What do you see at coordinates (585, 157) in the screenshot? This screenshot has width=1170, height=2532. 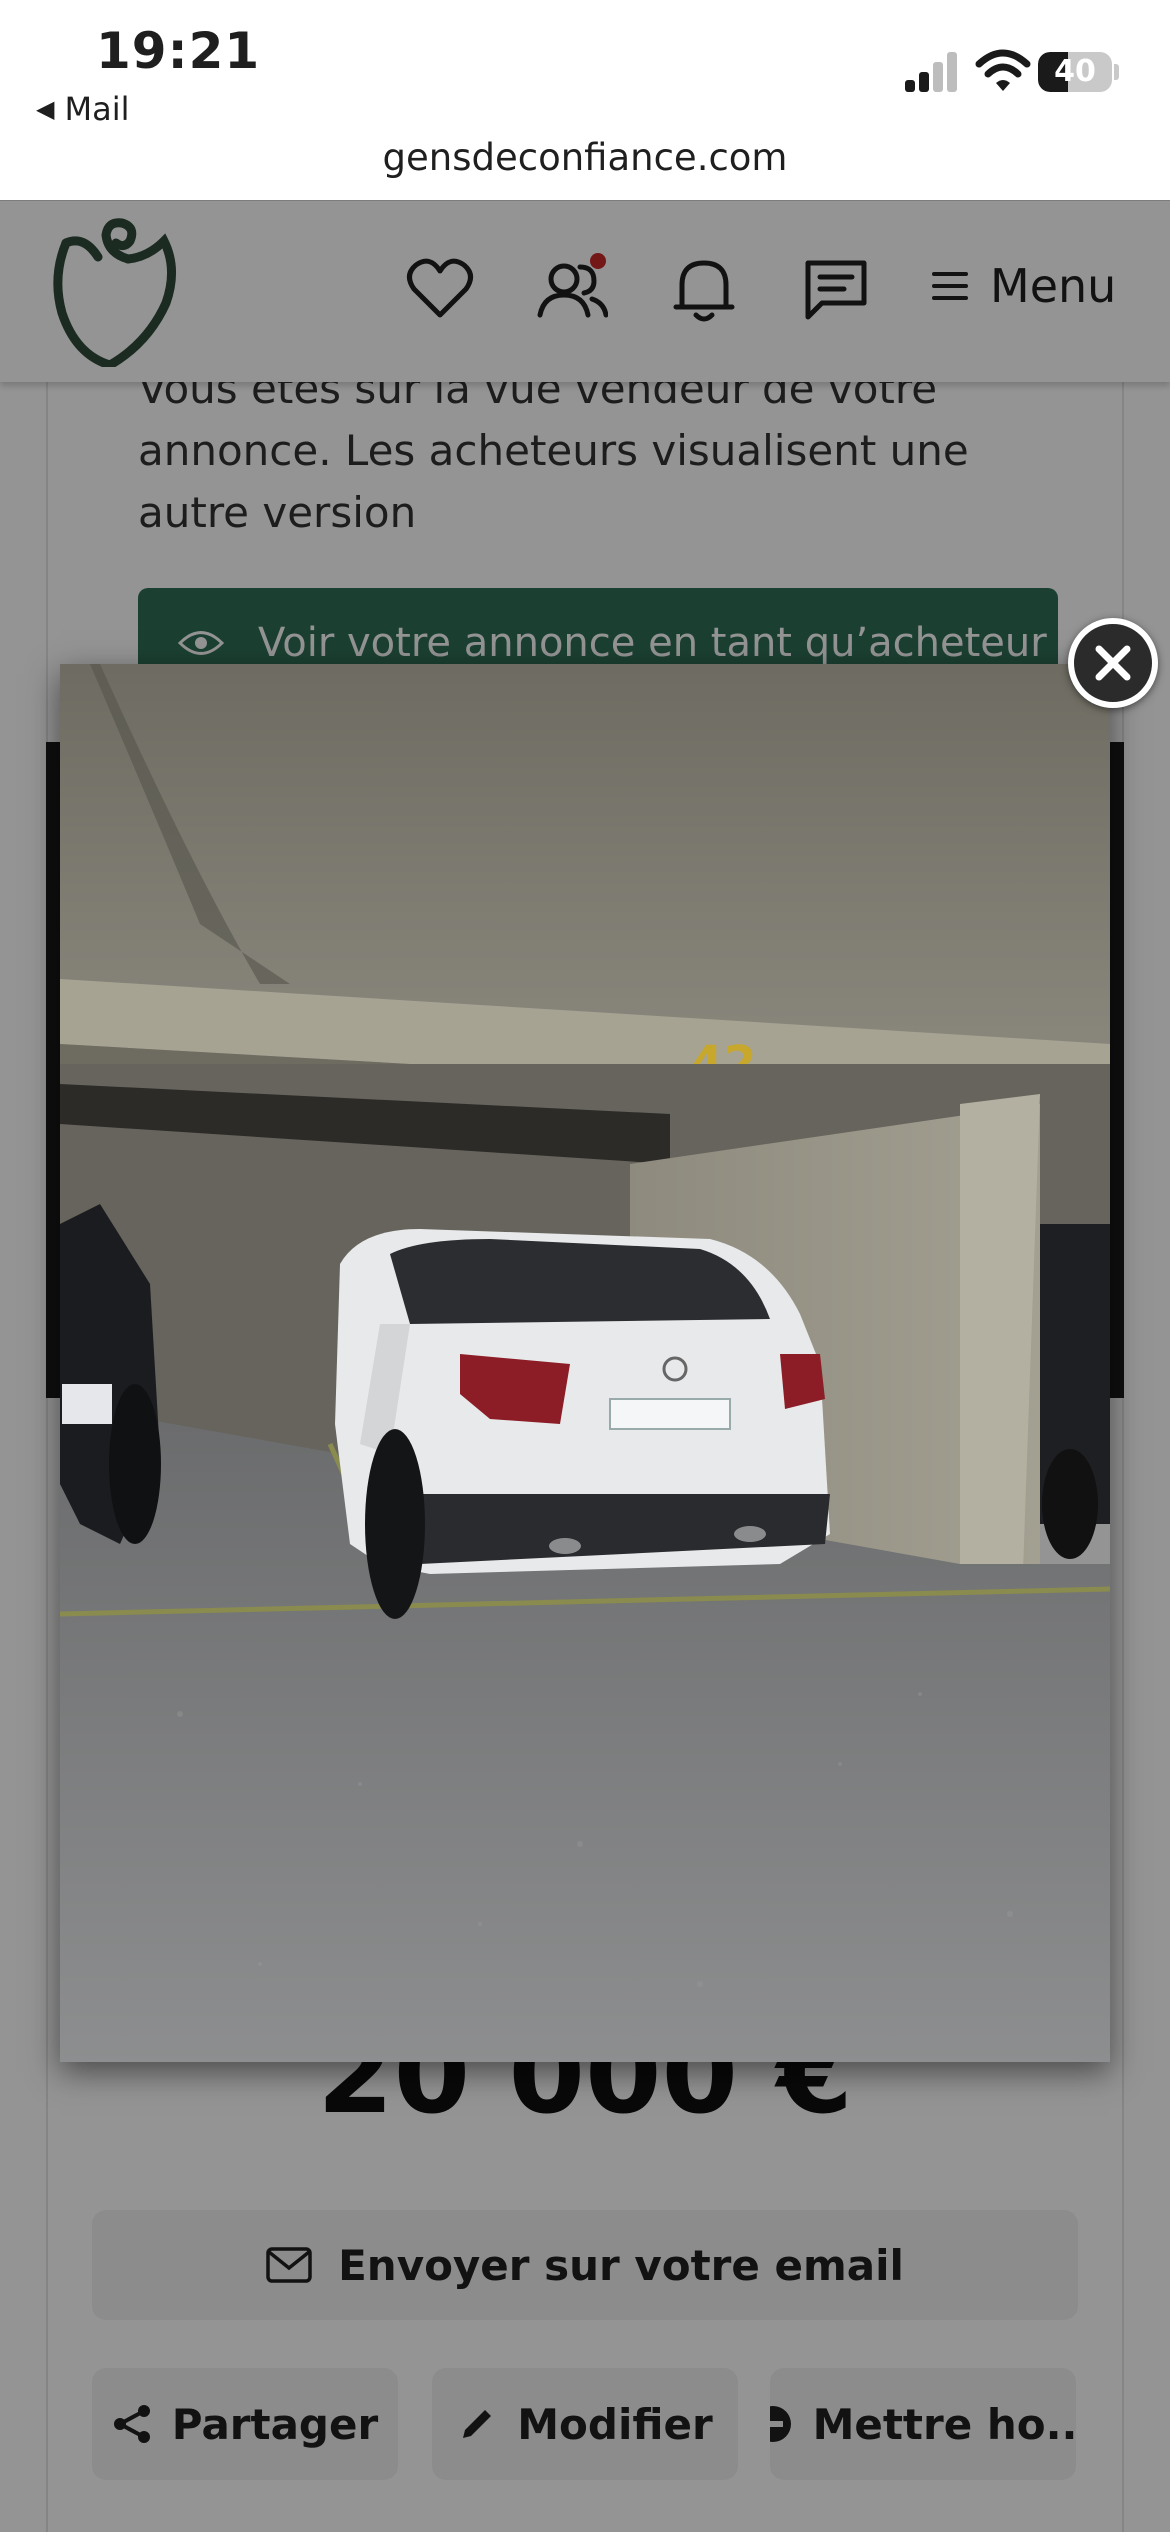 I see `address-bar-url: gensdeconfiance.com` at bounding box center [585, 157].